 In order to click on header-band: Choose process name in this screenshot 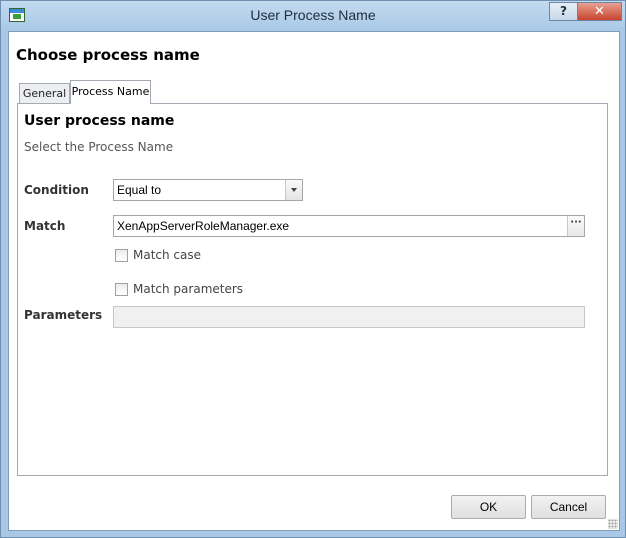, I will do `click(314, 53)`.